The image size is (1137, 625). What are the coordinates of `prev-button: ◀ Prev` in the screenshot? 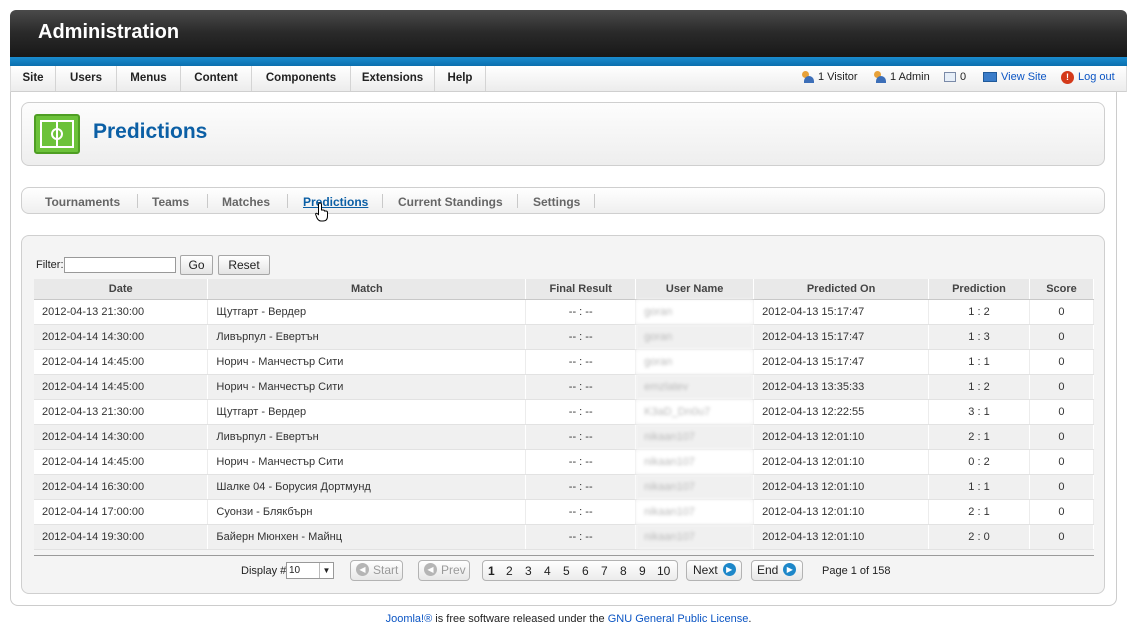 It's located at (444, 570).